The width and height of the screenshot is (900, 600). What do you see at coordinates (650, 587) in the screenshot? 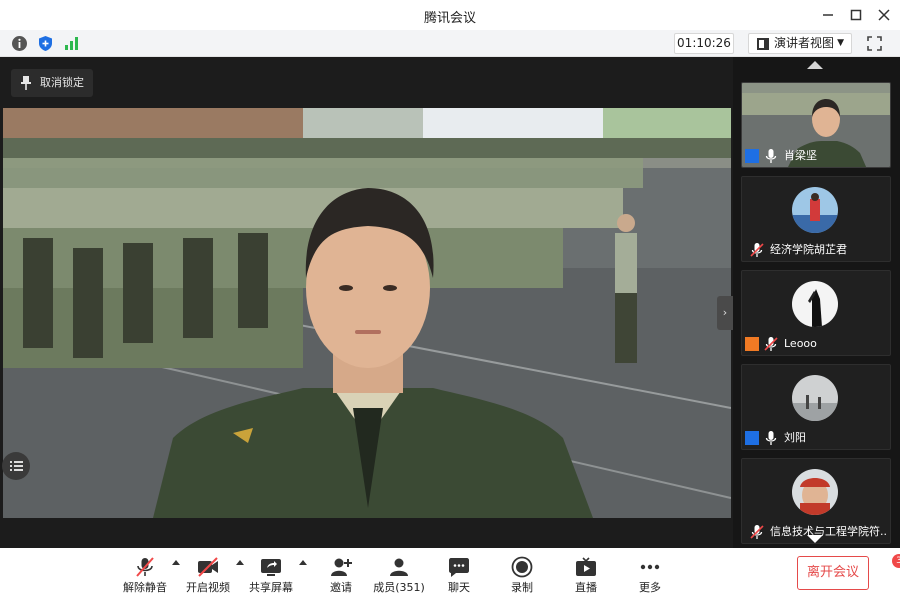
I see `more-label: 更多` at bounding box center [650, 587].